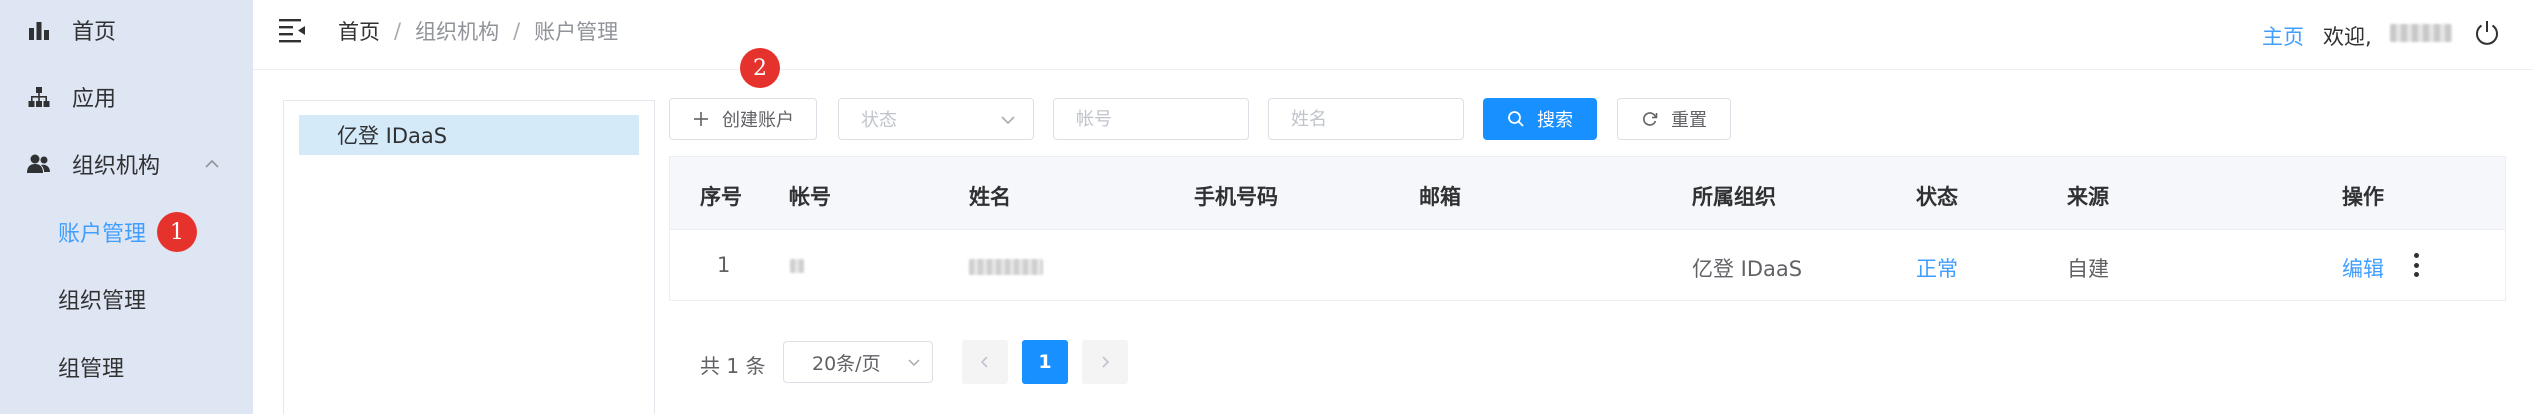  Describe the element at coordinates (293, 30) in the screenshot. I see `menu-collapse-icon` at that location.